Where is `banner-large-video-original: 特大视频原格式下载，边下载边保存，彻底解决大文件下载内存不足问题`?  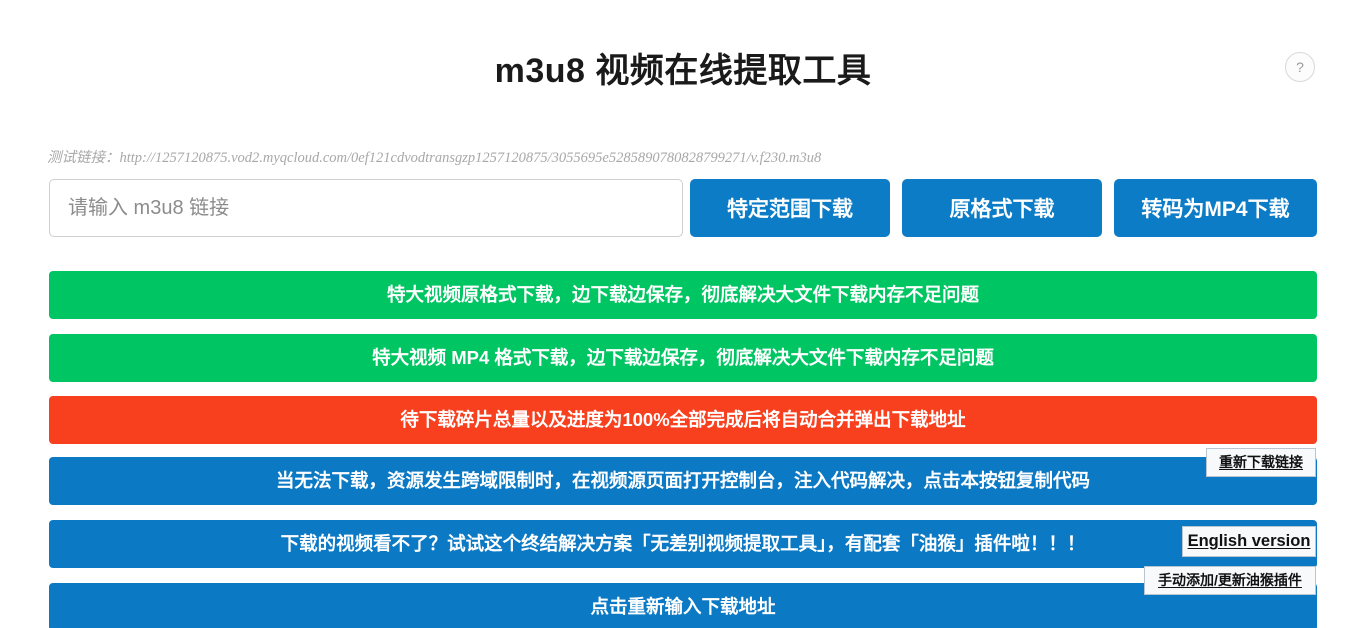 banner-large-video-original: 特大视频原格式下载，边下载边保存，彻底解决大文件下载内存不足问题 is located at coordinates (683, 295).